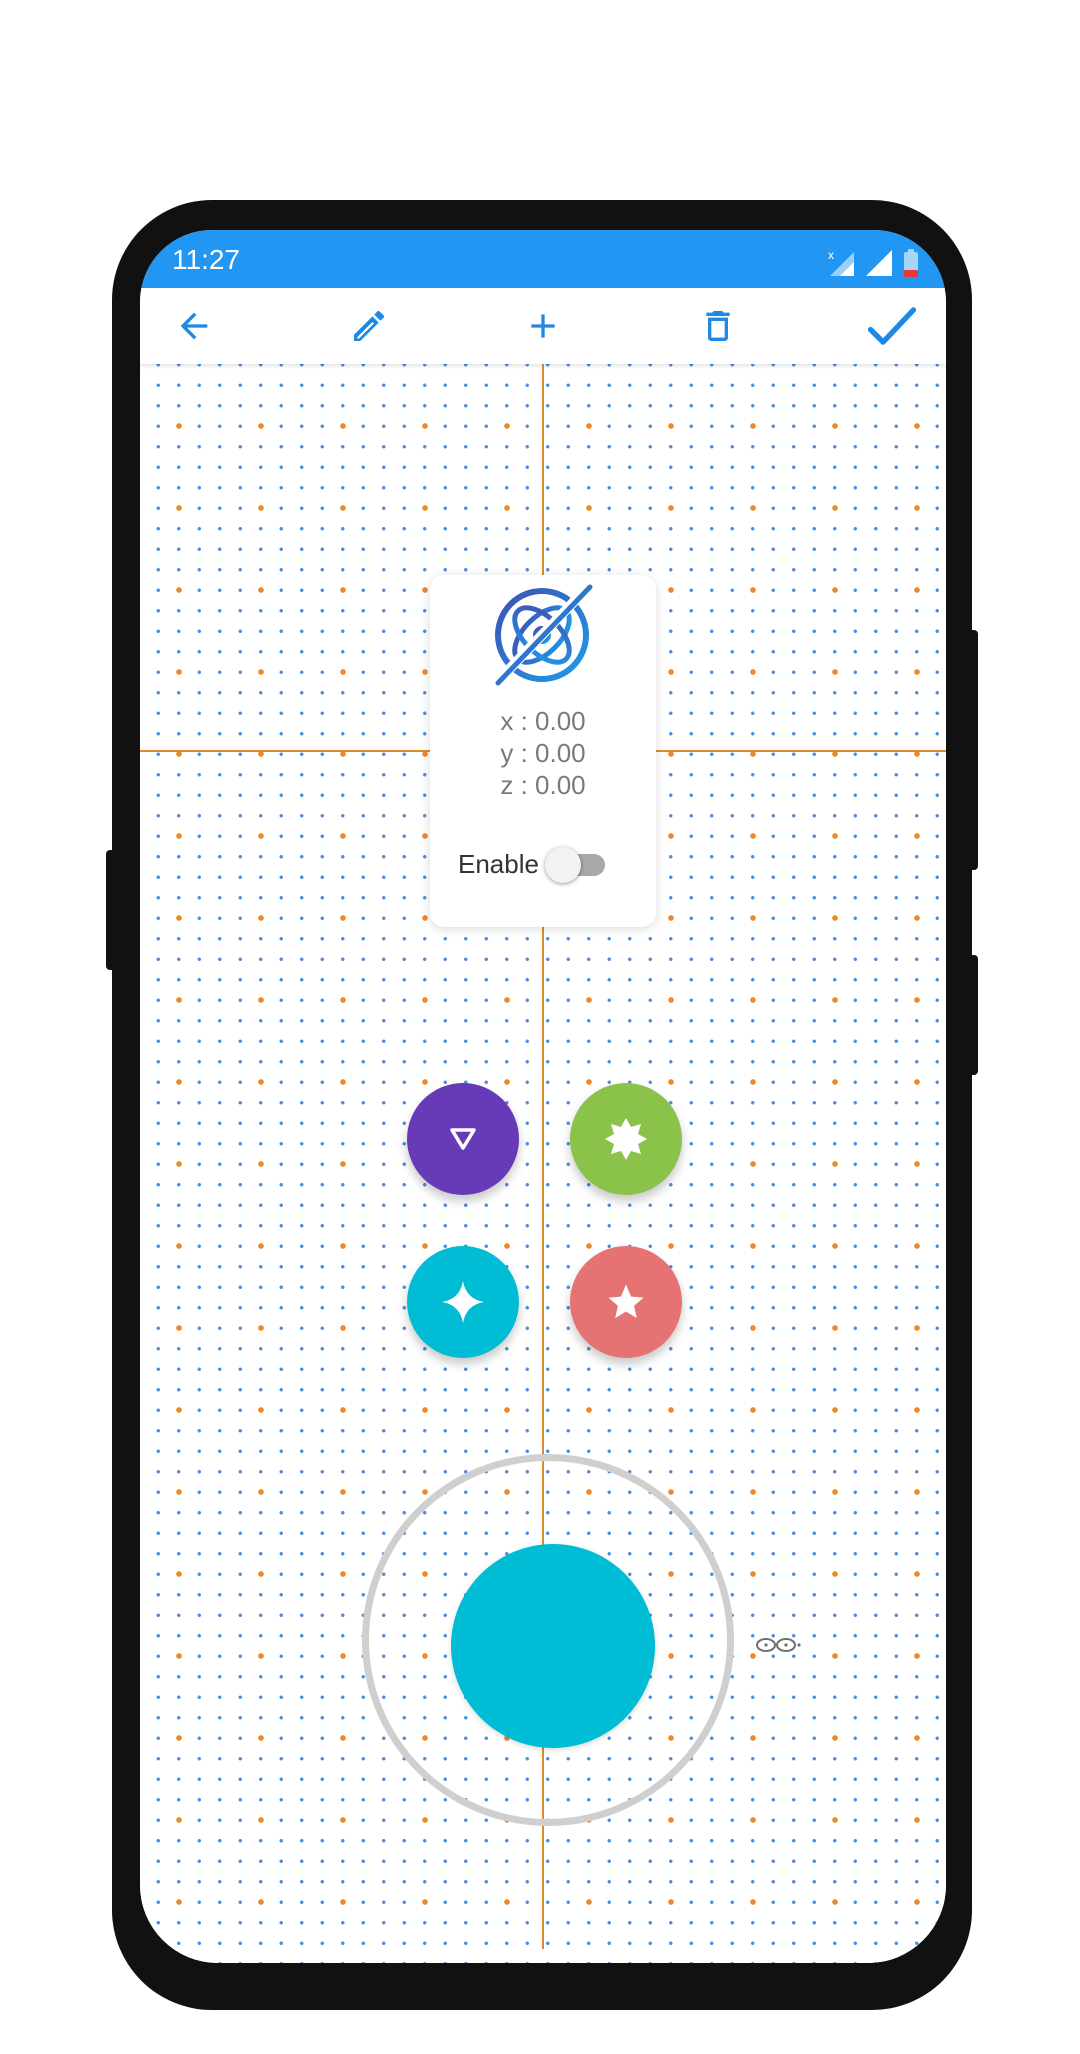 Image resolution: width=1080 pixels, height=2054 pixels. I want to click on add-button, so click(543, 326).